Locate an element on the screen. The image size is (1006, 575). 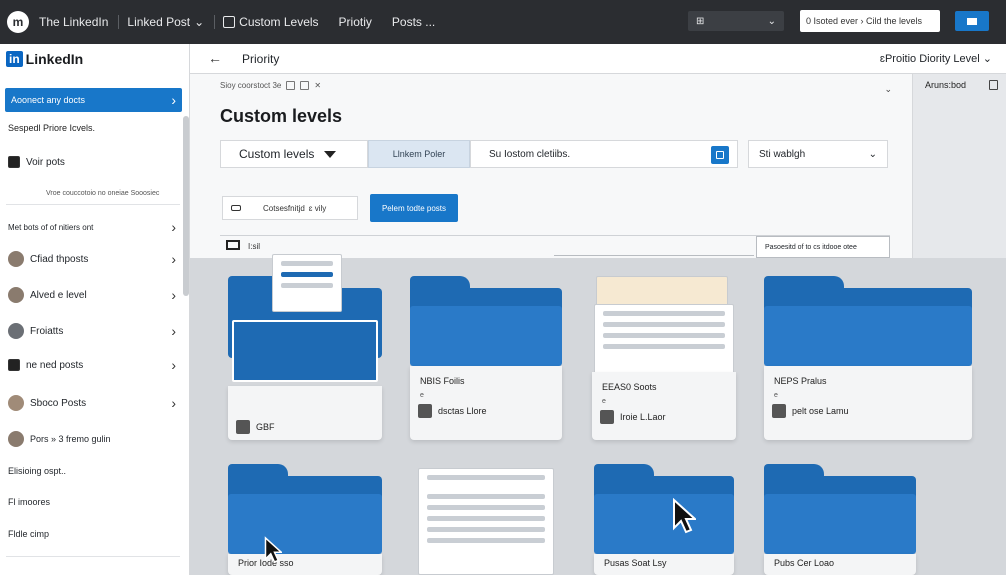
folder-card: Prior Iode sso is located at coordinates (305, 519).